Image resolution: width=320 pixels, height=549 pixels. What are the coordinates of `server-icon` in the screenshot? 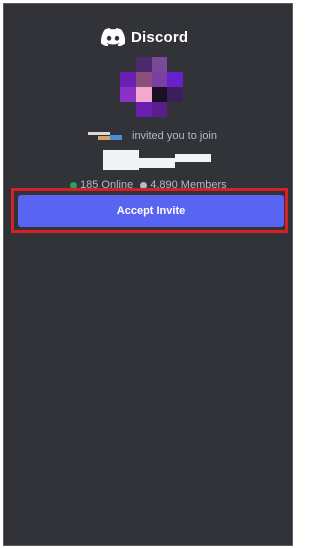 It's located at (151, 87).